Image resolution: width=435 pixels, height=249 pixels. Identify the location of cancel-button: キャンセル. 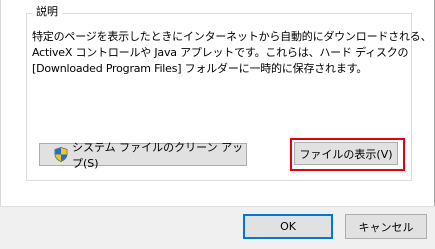
(386, 226).